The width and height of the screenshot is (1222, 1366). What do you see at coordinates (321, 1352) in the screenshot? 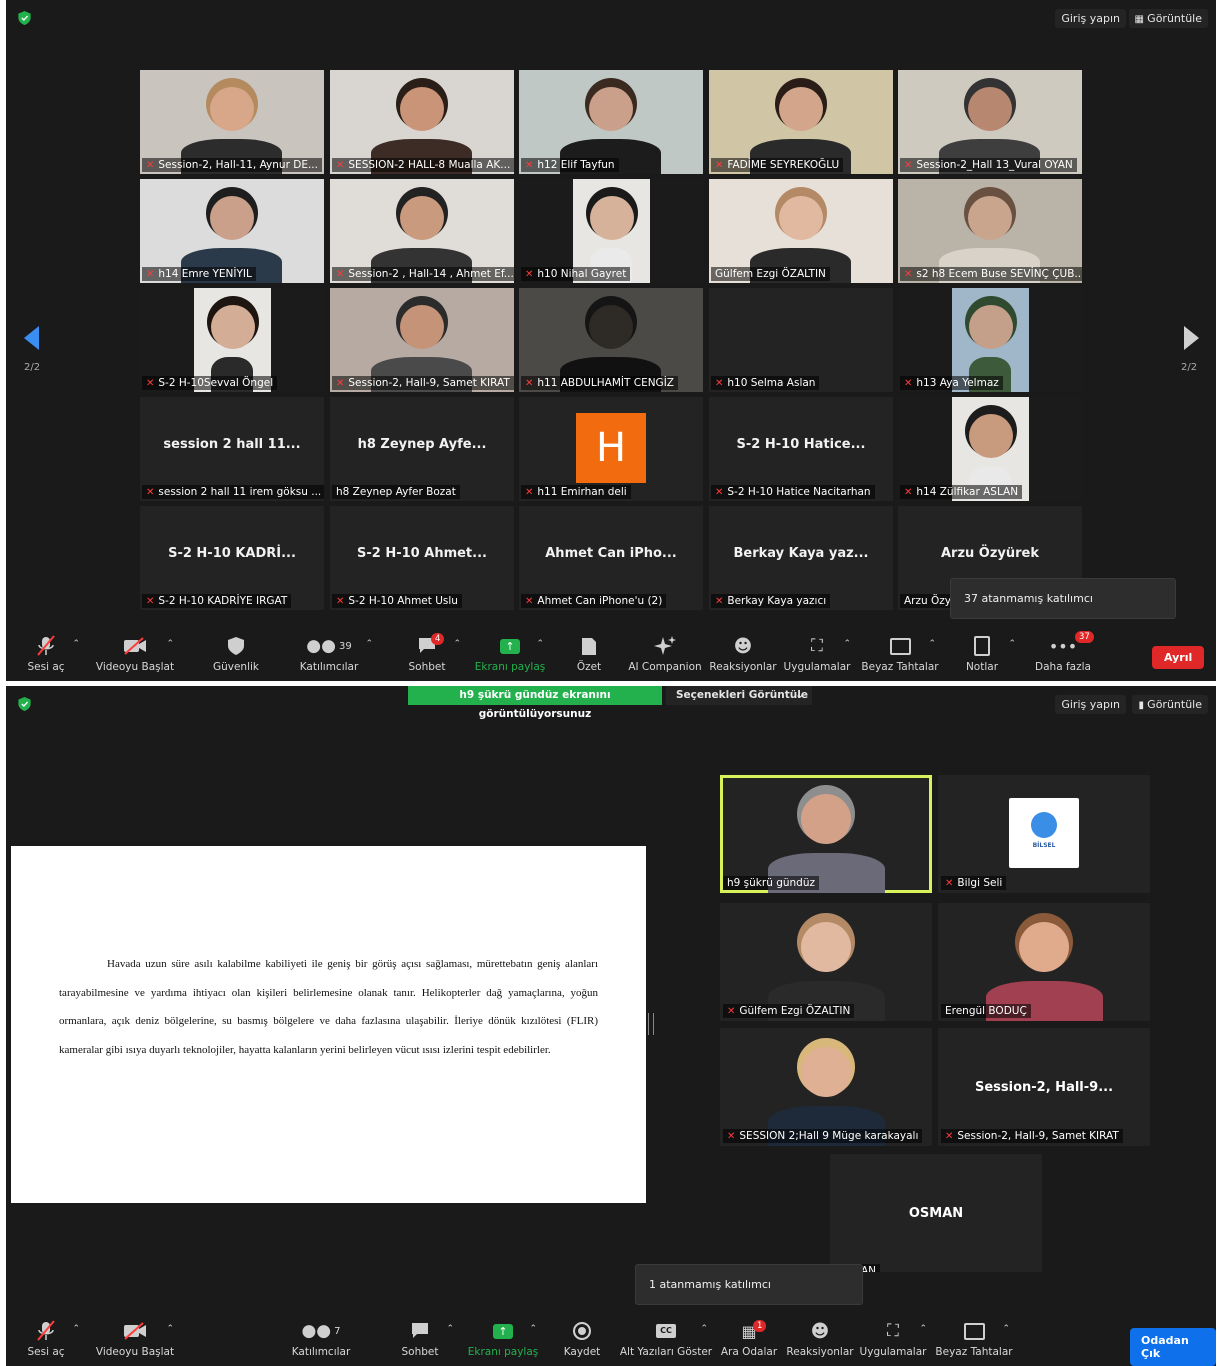
I see `participants-label: Katılımcılar` at bounding box center [321, 1352].